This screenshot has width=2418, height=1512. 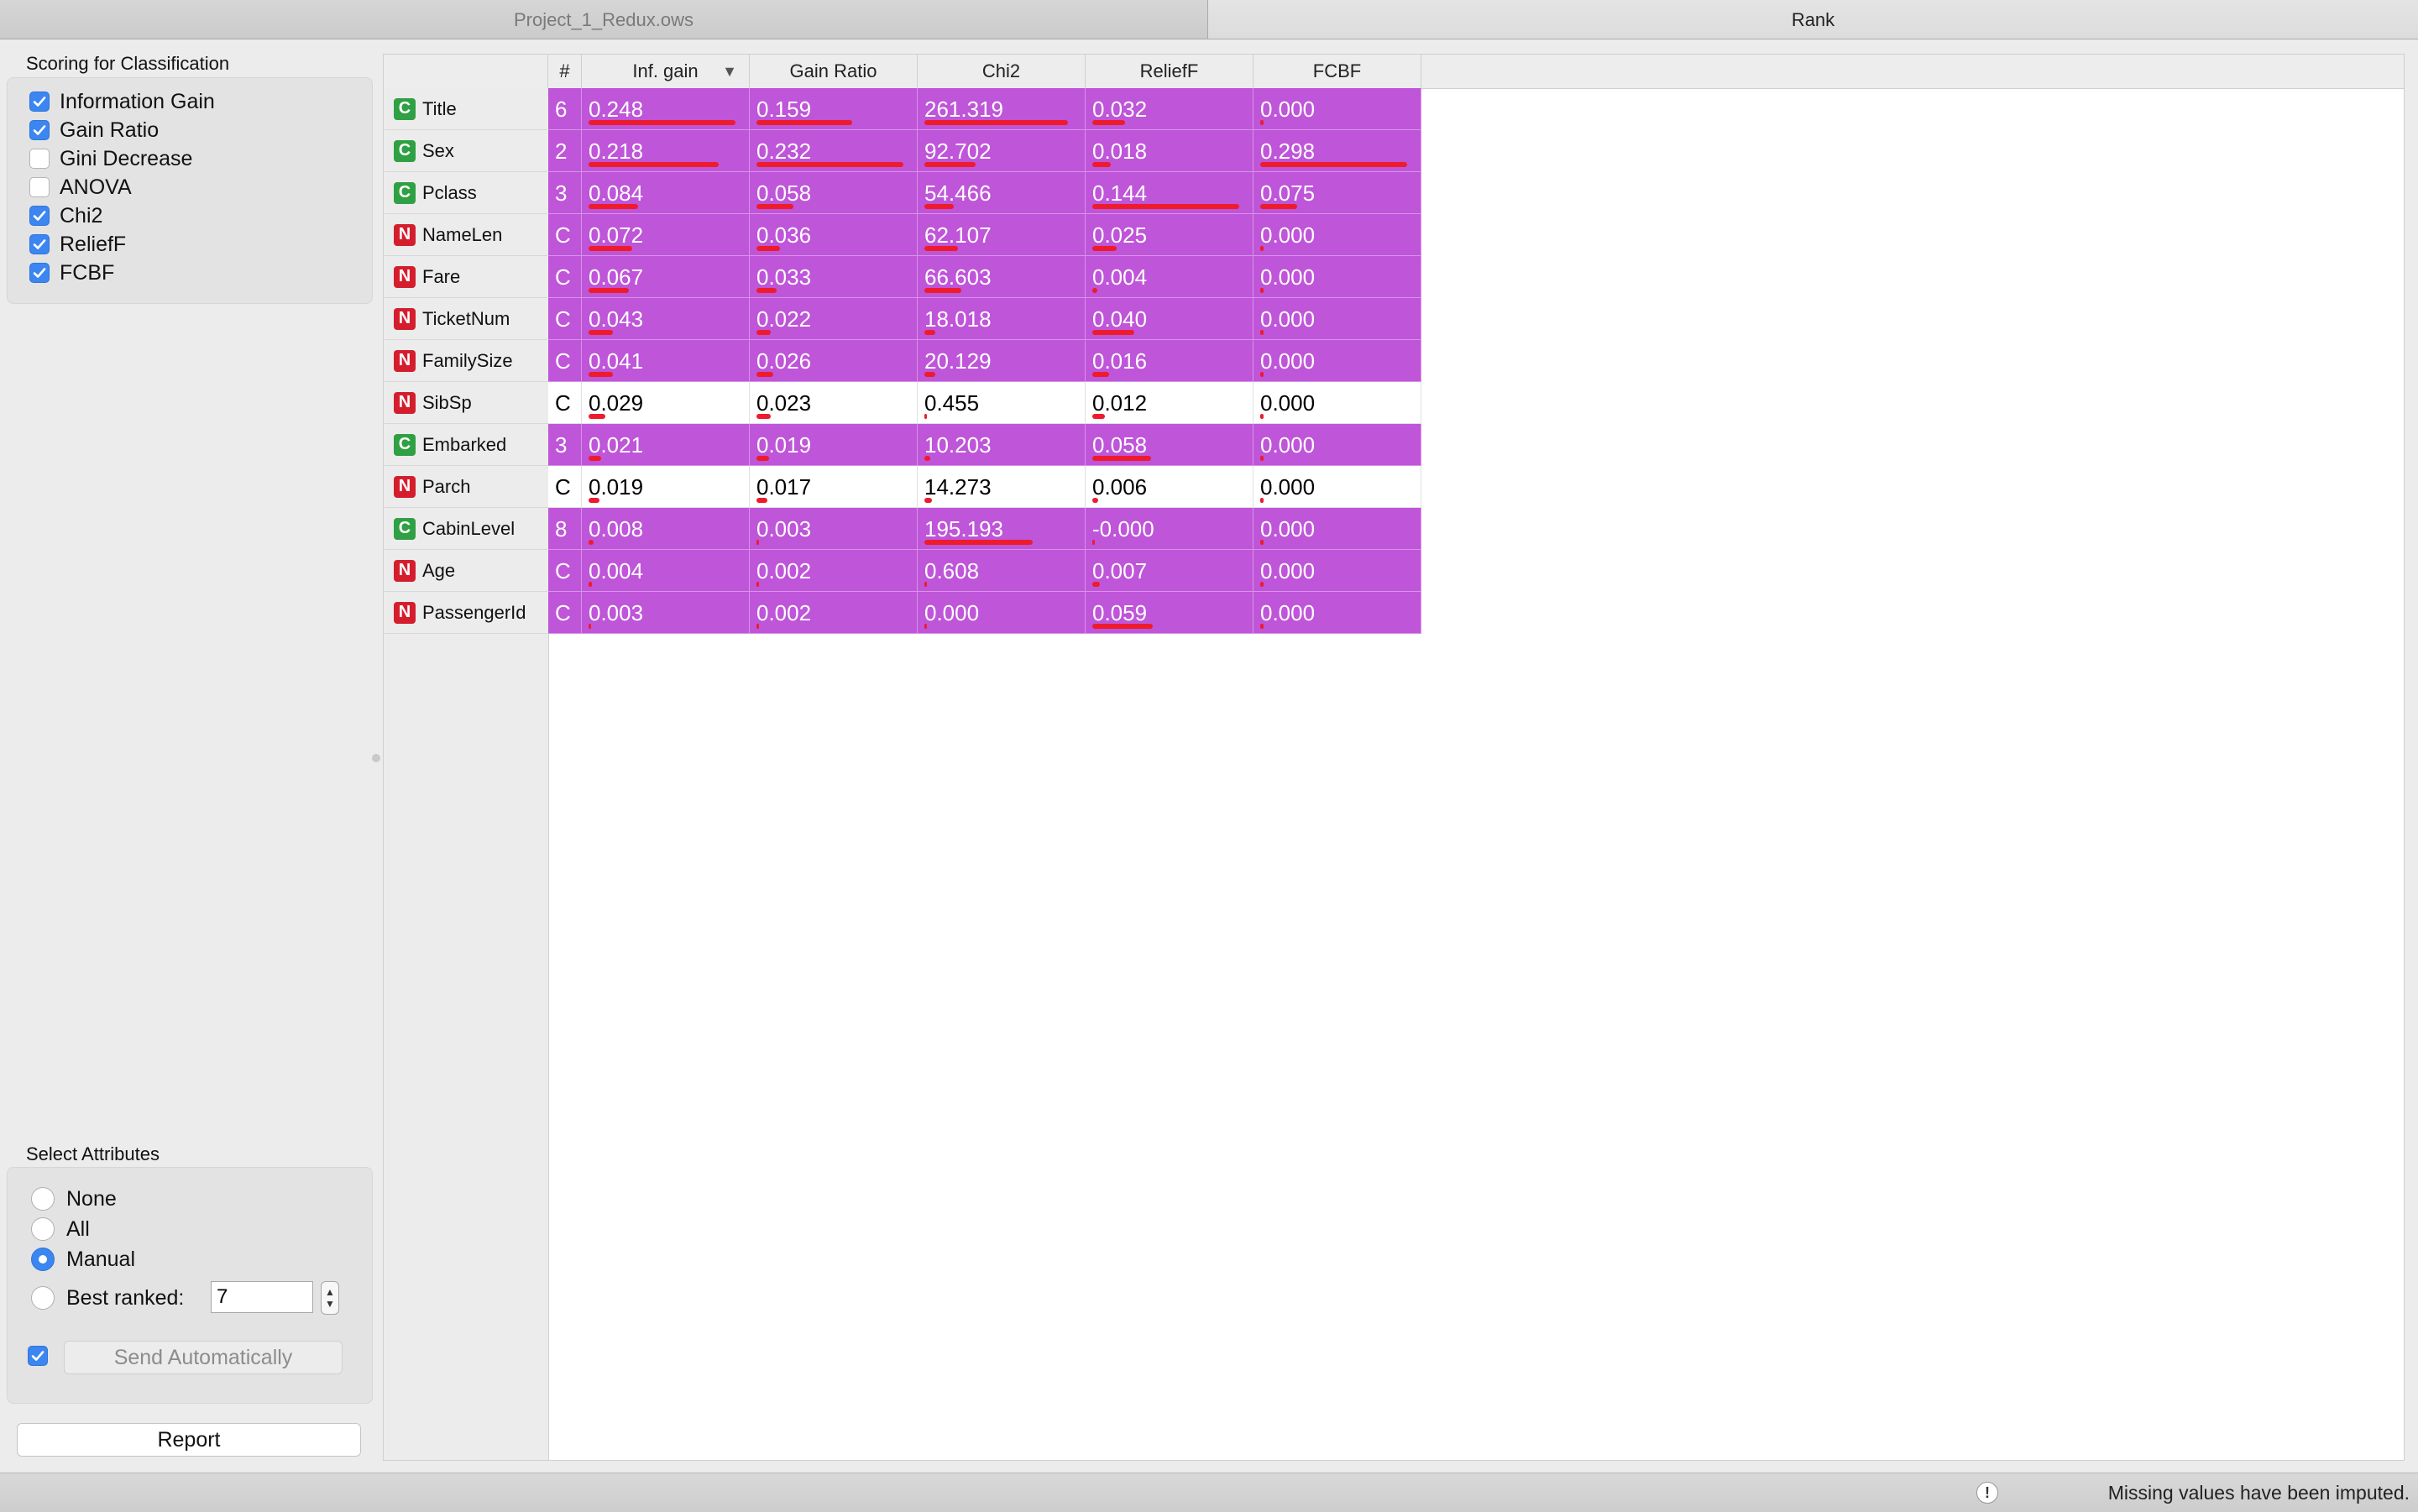 I want to click on table-row: N Fare C 0.067 0.033 66.603 0.004 0.000, so click(x=903, y=277).